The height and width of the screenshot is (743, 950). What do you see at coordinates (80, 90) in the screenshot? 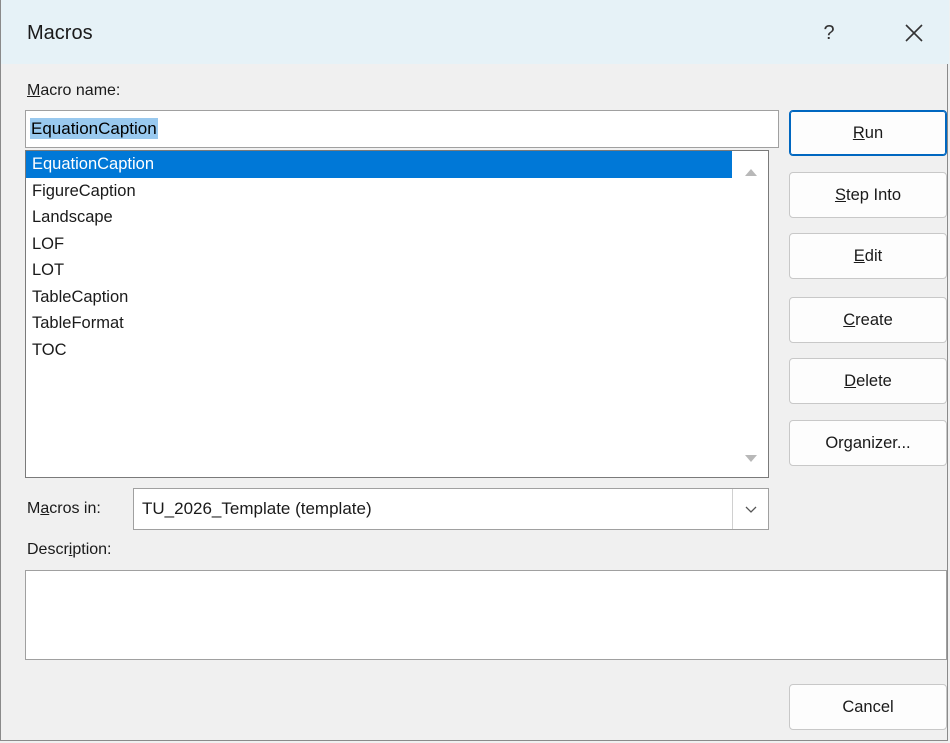
I see `macro-name-label-text: acro name:` at bounding box center [80, 90].